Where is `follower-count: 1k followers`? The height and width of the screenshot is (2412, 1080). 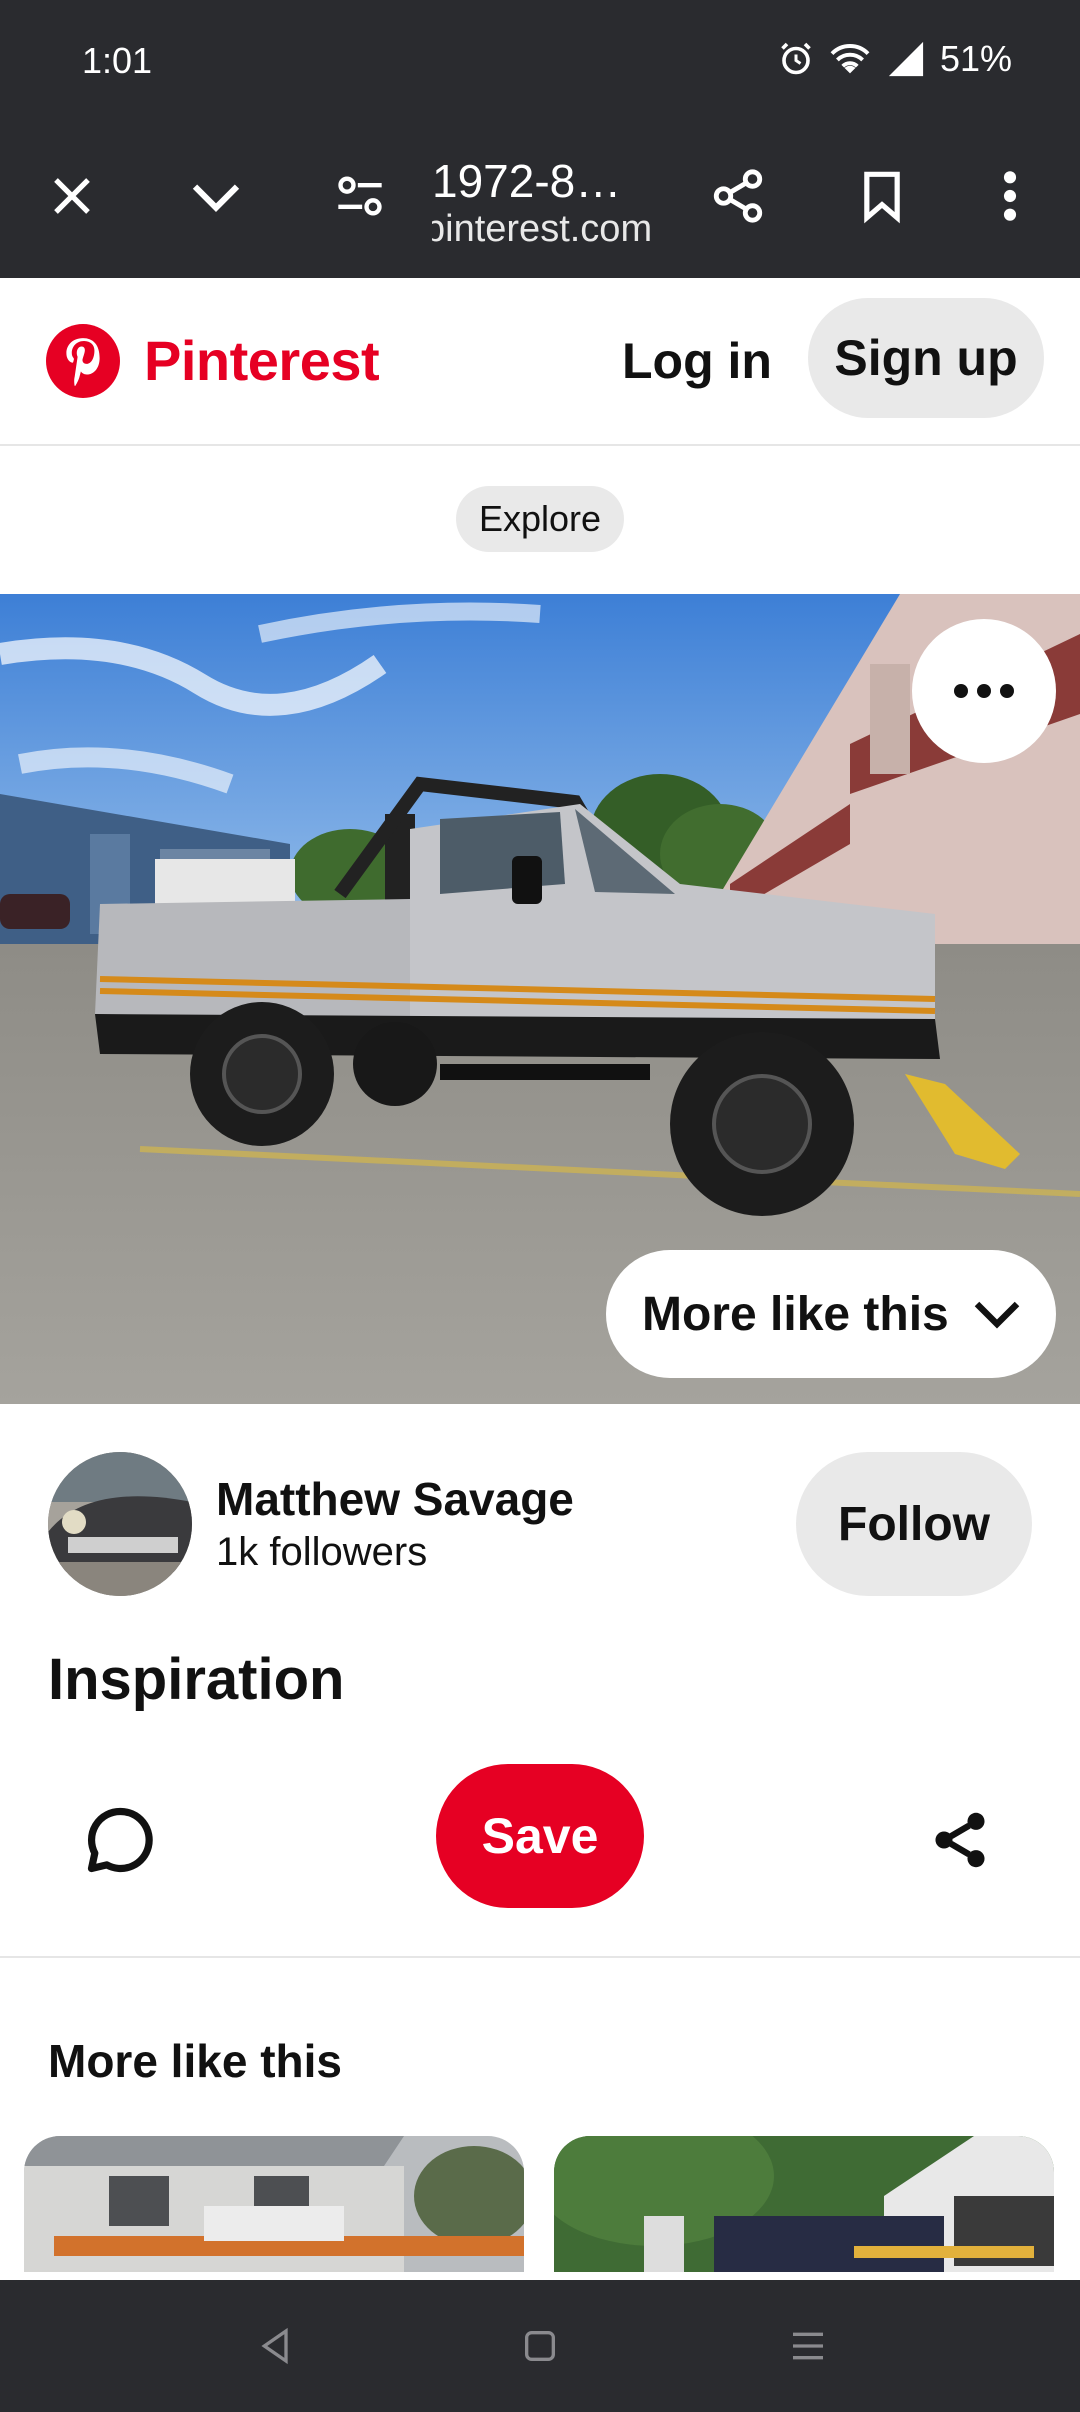
follower-count: 1k followers is located at coordinates (322, 1552).